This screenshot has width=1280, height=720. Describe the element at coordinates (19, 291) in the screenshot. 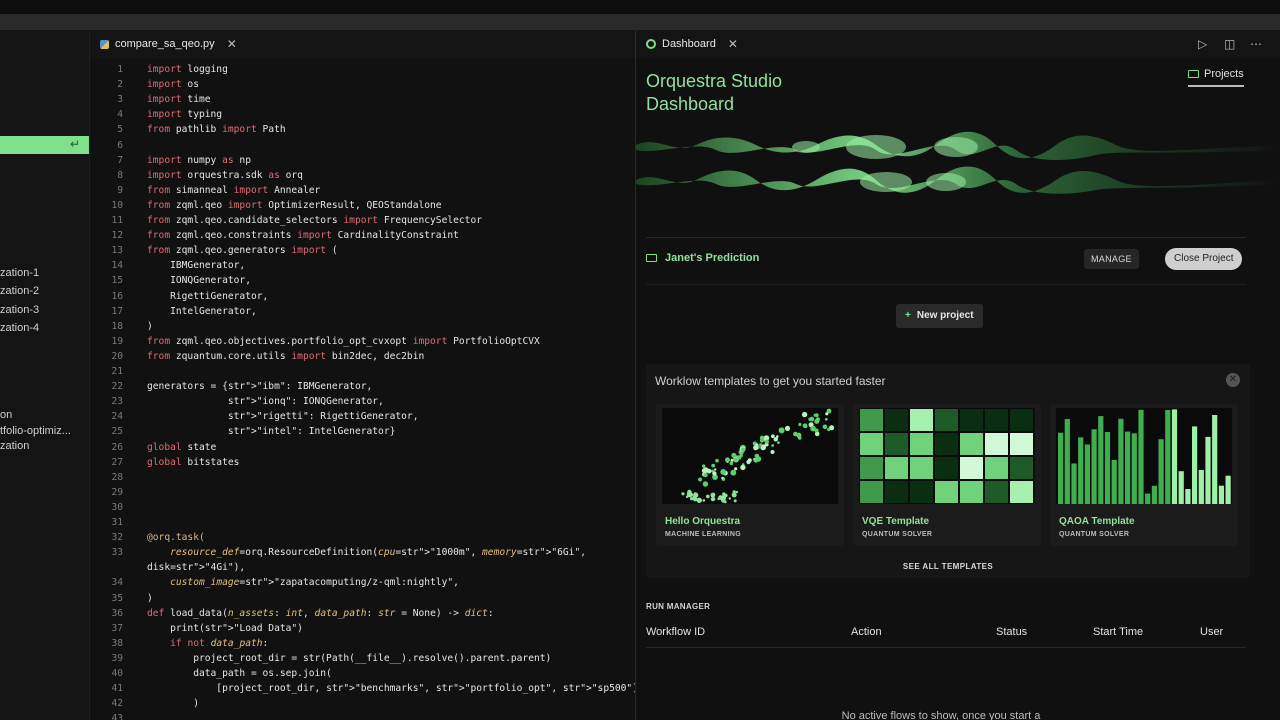

I see `sidebar-item: zation-2` at that location.